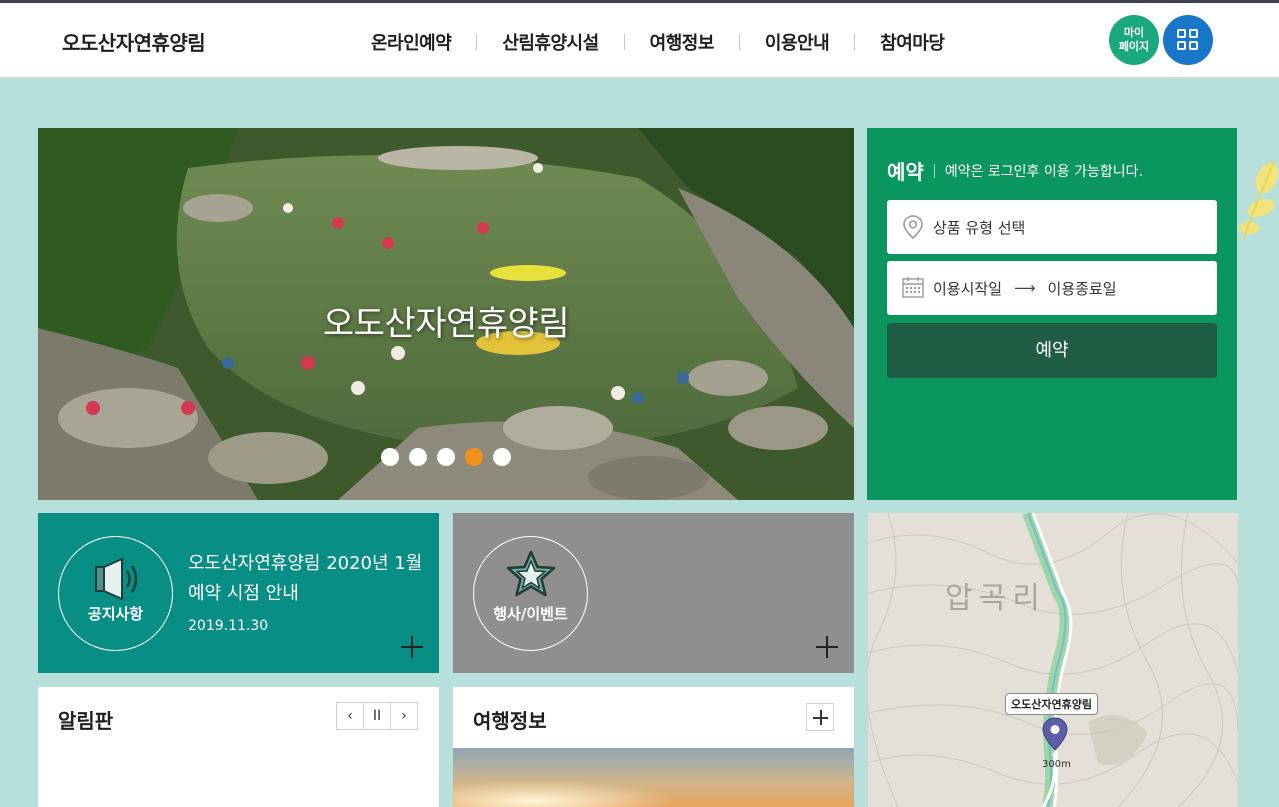 The image size is (1279, 807). What do you see at coordinates (797, 42) in the screenshot?
I see `nav-item-usage-guide: 이용안내` at bounding box center [797, 42].